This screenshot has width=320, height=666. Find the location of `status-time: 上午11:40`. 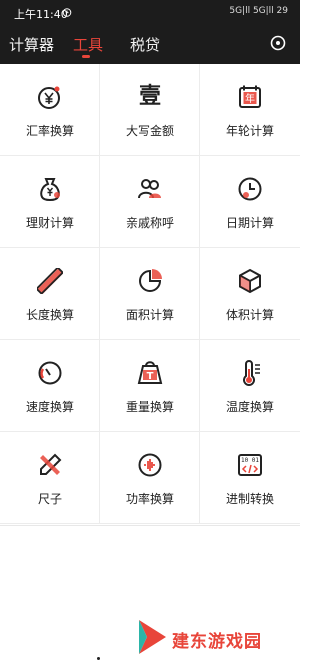

status-time: 上午11:40 is located at coordinates (41, 14).